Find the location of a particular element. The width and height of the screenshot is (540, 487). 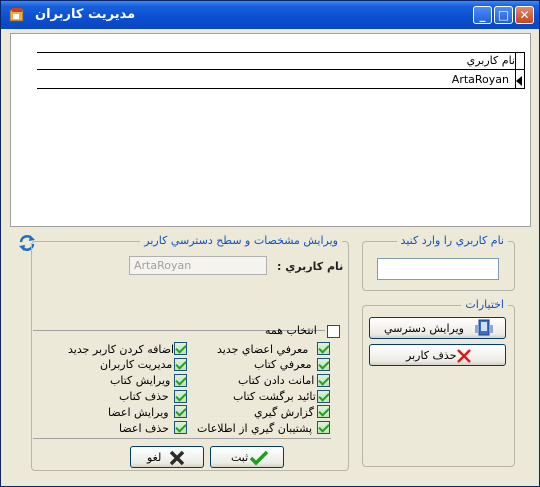

cancel-icon is located at coordinates (177, 458).